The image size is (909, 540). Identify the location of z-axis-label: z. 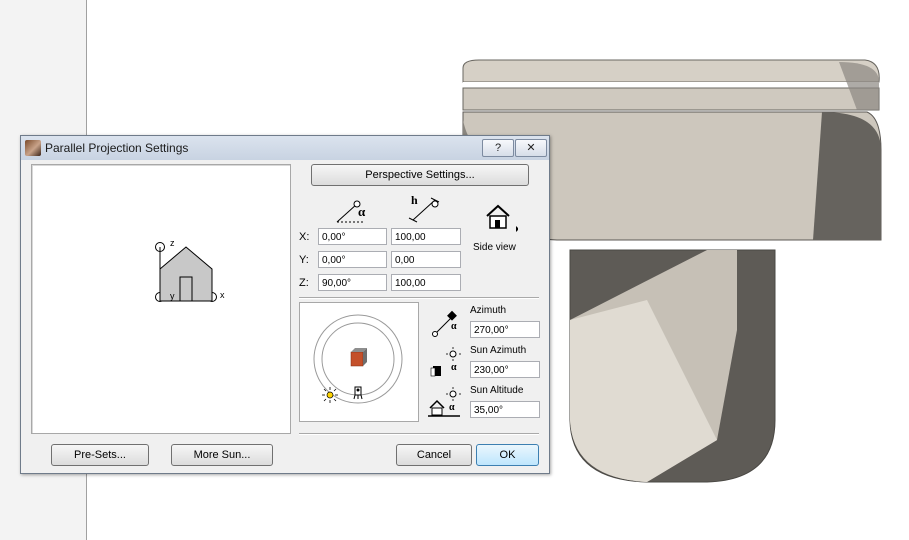
(172, 243).